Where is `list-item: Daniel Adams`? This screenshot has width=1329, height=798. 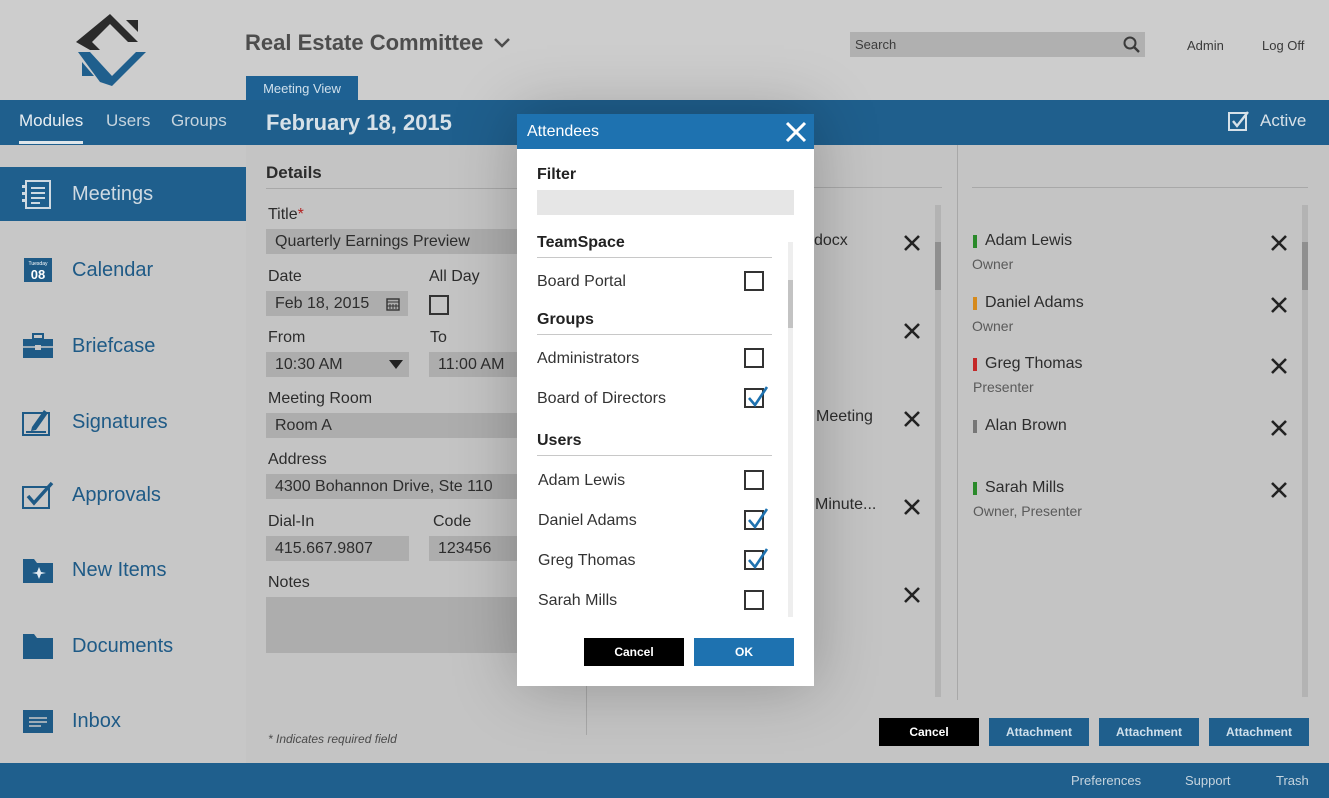 list-item: Daniel Adams is located at coordinates (587, 520).